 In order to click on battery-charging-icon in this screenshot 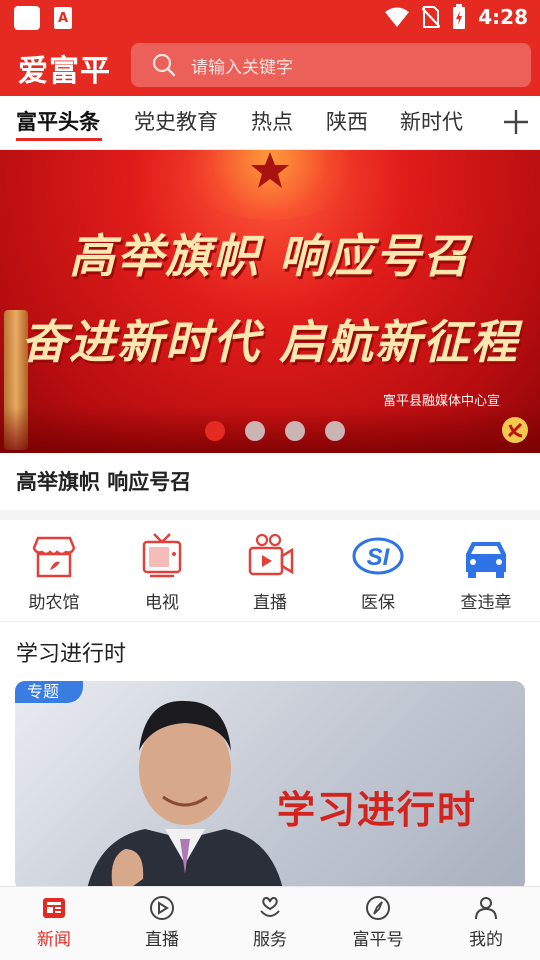, I will do `click(459, 16)`.